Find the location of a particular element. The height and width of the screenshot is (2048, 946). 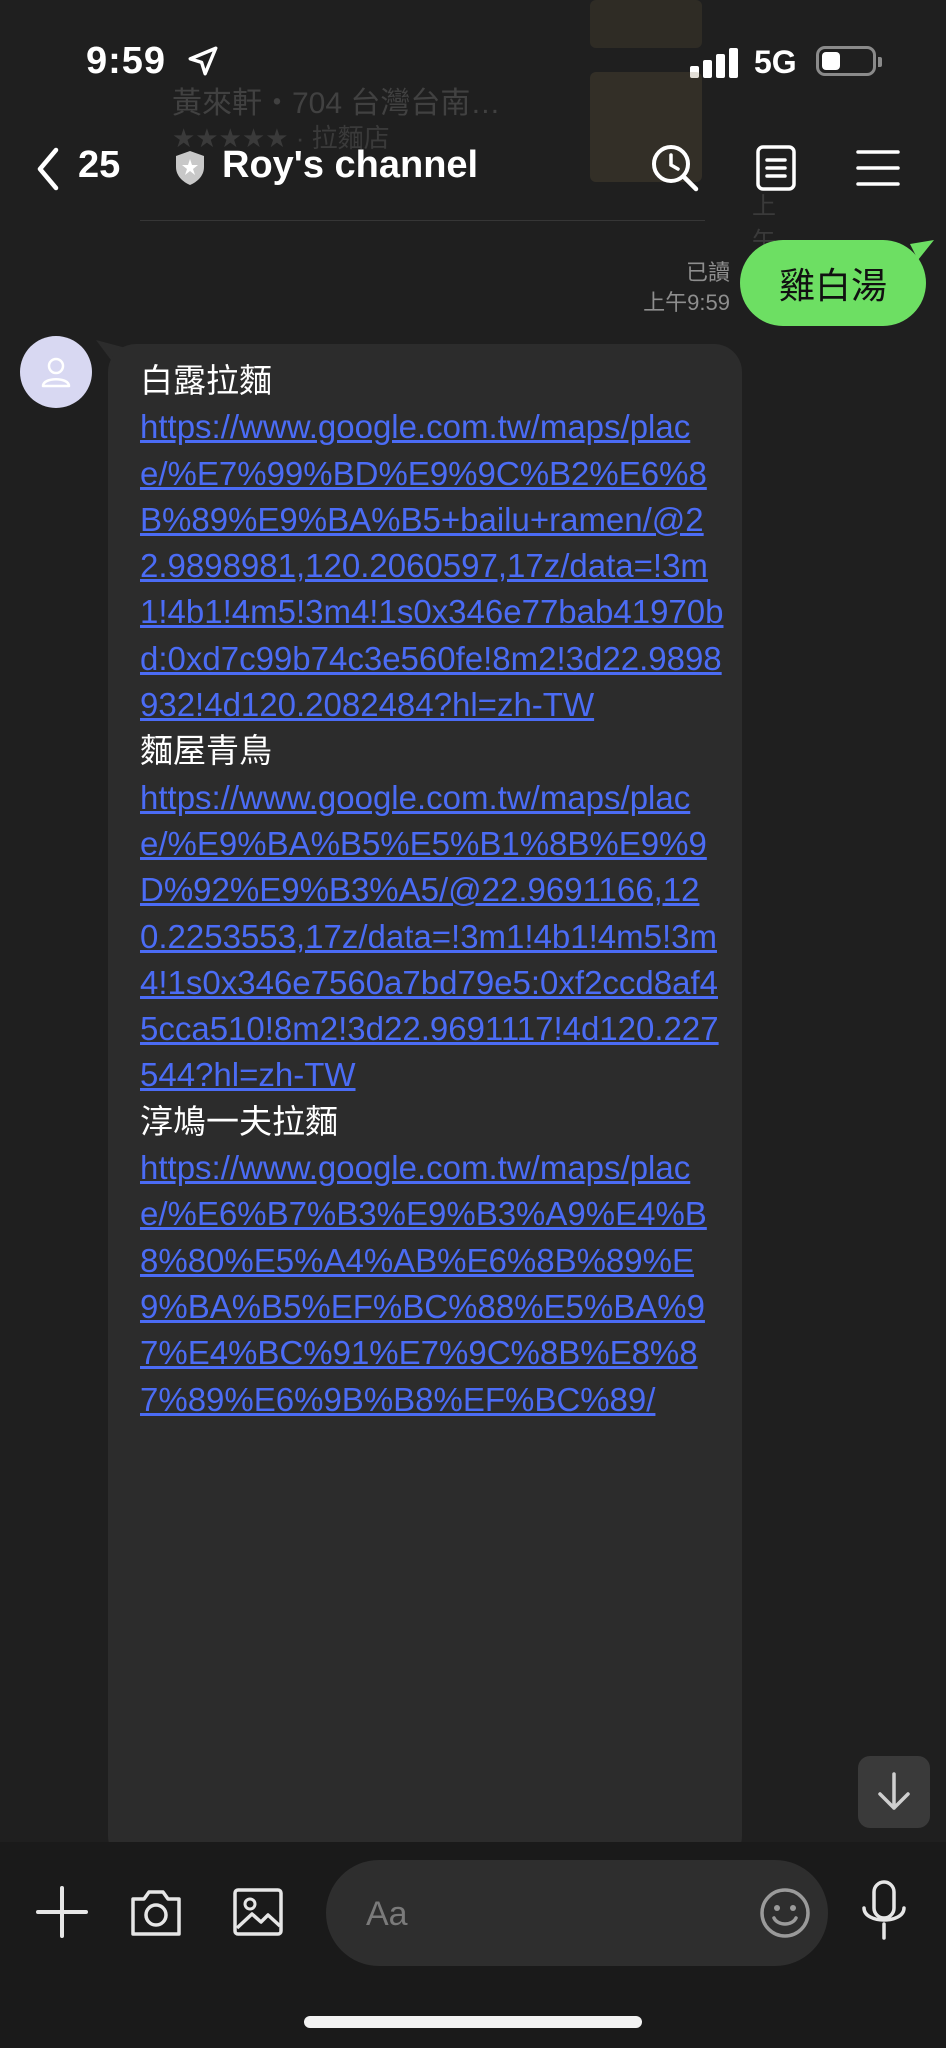

chat-header: 25 Roy's channel is located at coordinates (473, 170).